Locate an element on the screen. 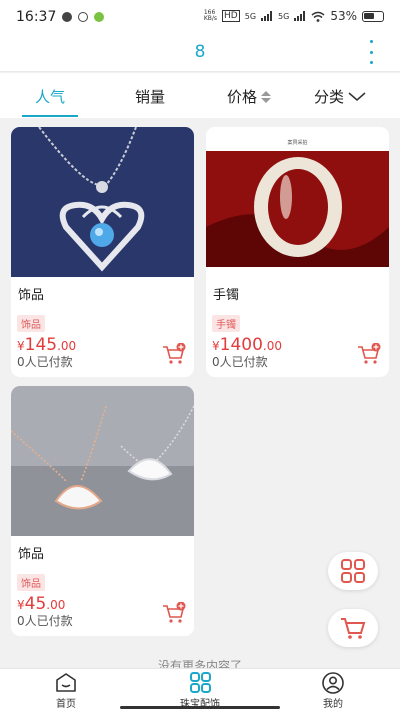  tab-price: 价格 is located at coordinates (249, 96).